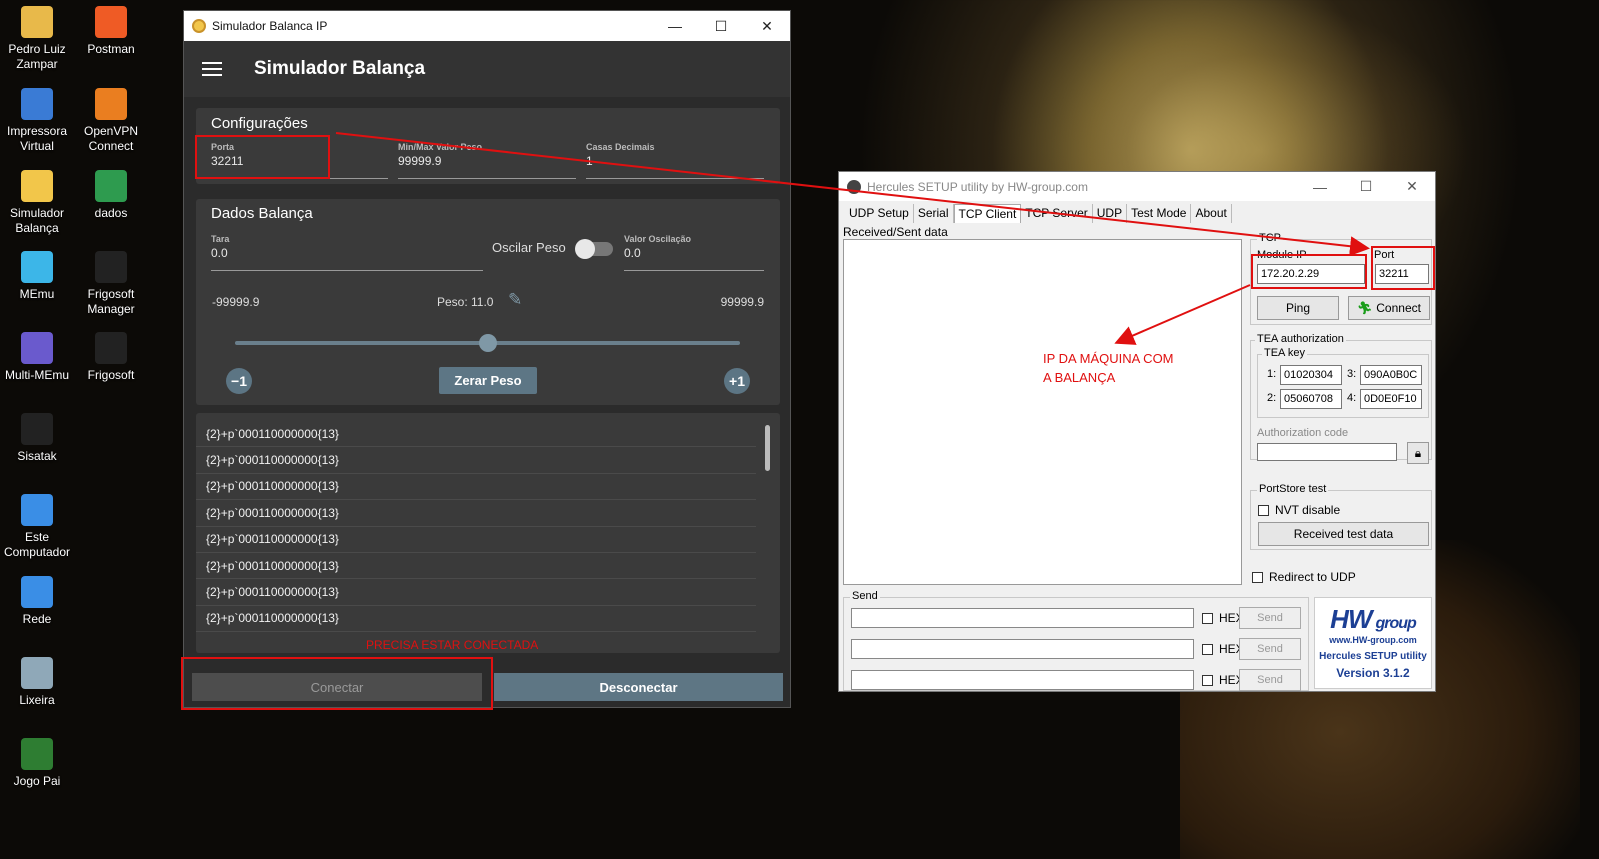 The height and width of the screenshot is (859, 1599). Describe the element at coordinates (37, 510) in the screenshot. I see `computer-icon` at that location.